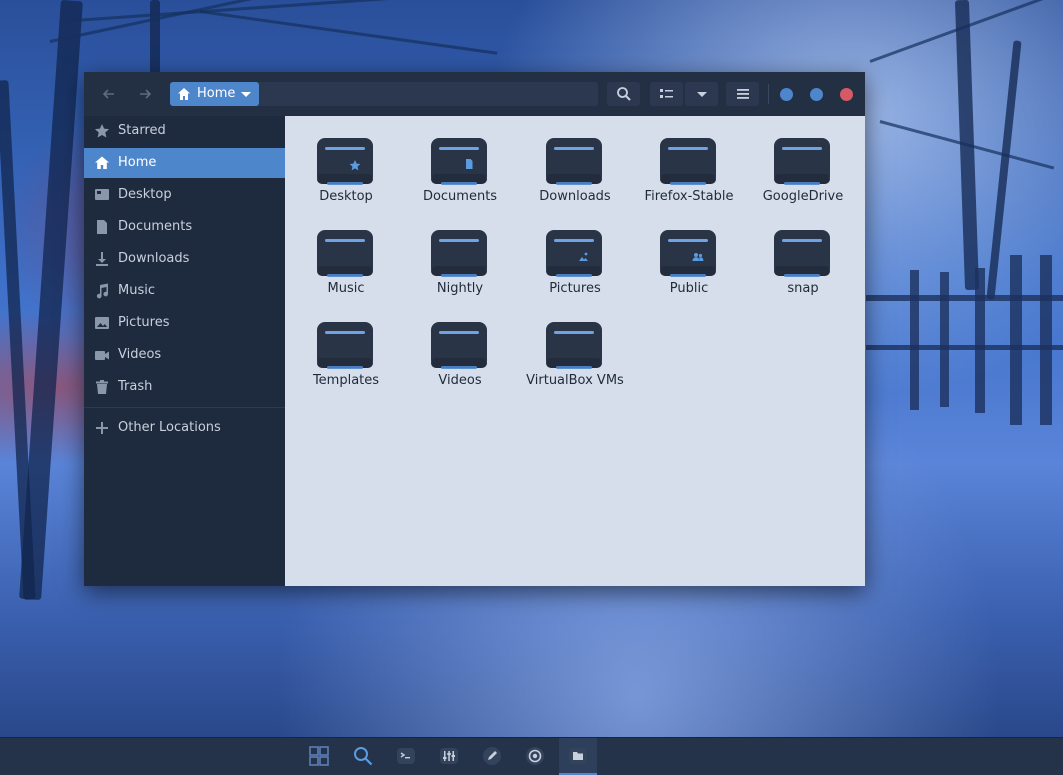 This screenshot has width=1063, height=775. I want to click on sidebar-item-label: Pictures, so click(144, 322).